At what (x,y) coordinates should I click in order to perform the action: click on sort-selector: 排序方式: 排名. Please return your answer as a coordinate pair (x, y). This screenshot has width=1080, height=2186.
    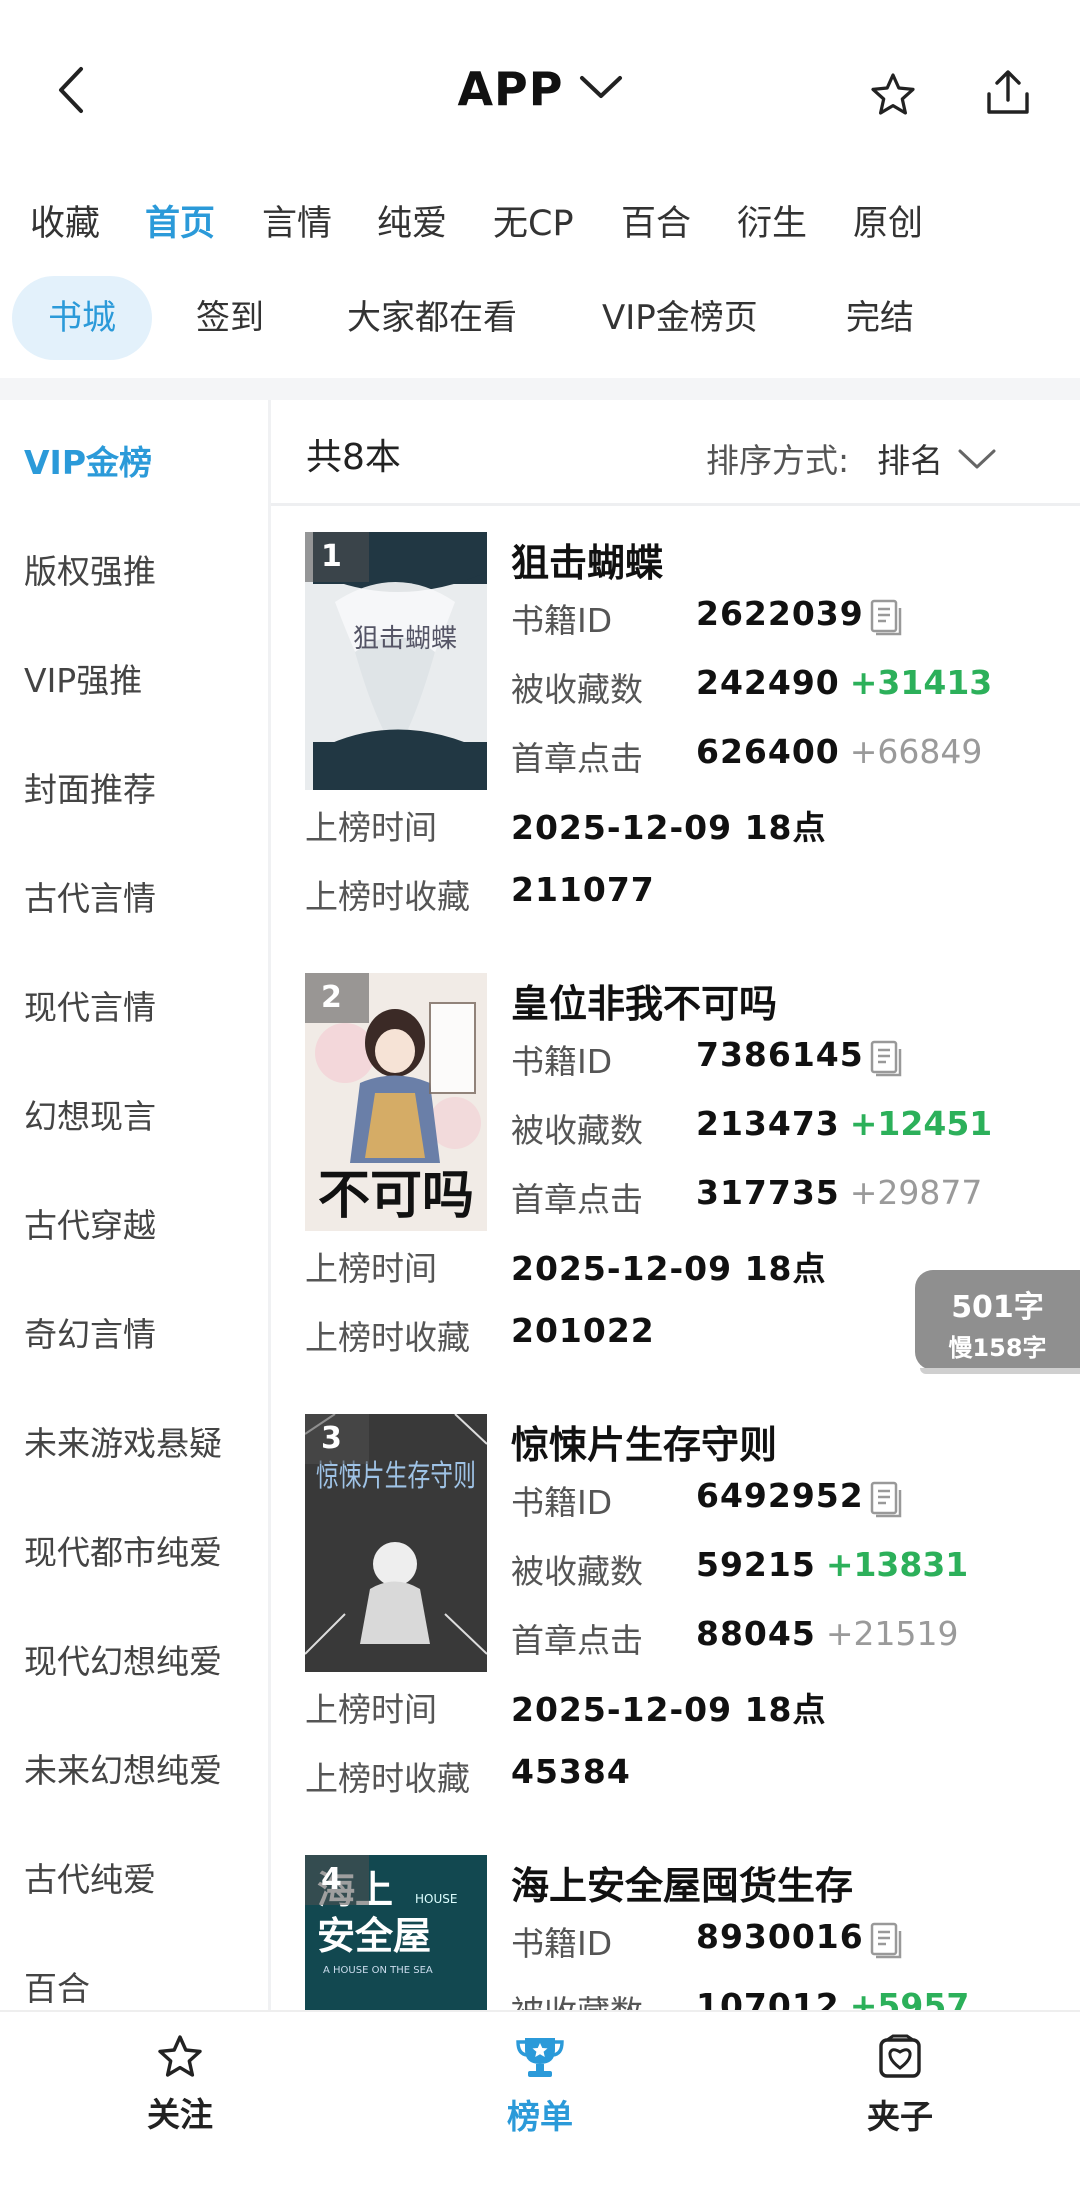
    Looking at the image, I should click on (851, 458).